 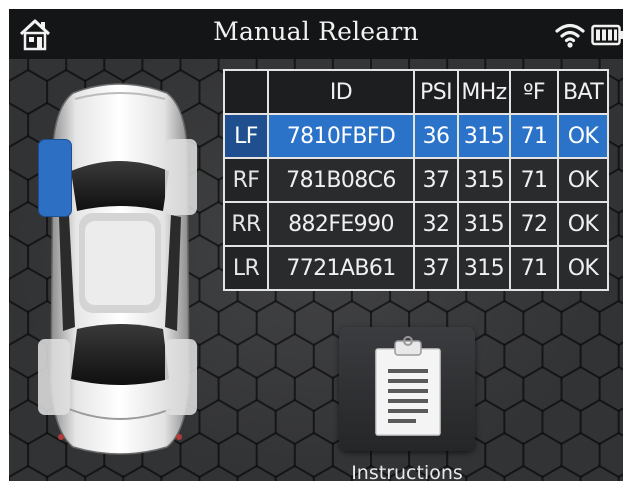 I want to click on cell-sensor-id: 7721AB61, so click(x=341, y=268).